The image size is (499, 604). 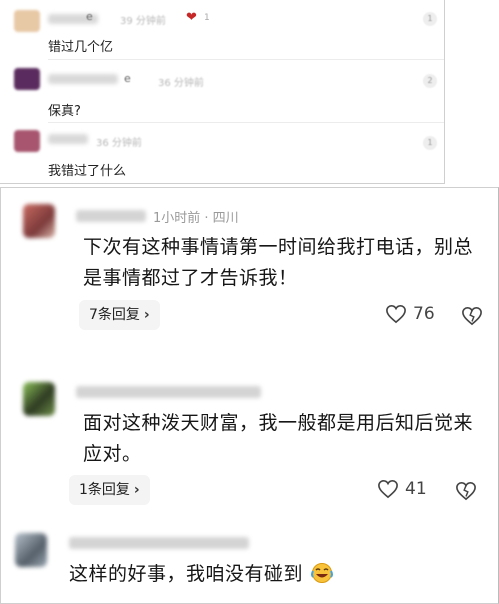 What do you see at coordinates (81, 47) in the screenshot?
I see `comment-text: 错过几个亿` at bounding box center [81, 47].